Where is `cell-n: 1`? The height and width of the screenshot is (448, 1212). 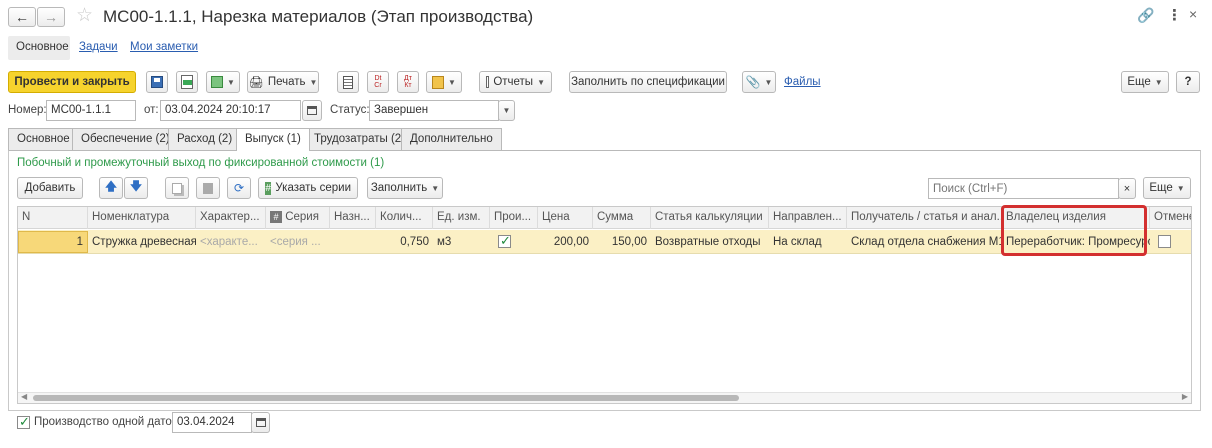
cell-n: 1 is located at coordinates (53, 242).